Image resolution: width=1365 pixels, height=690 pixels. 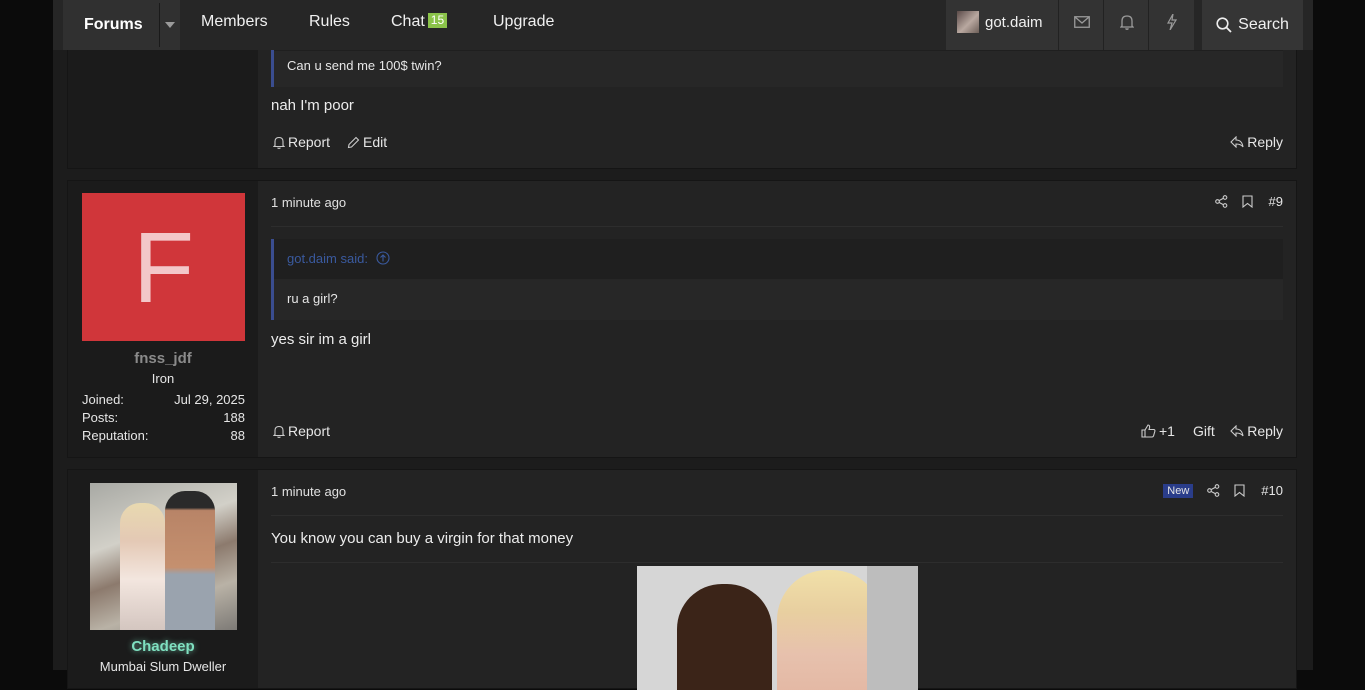 What do you see at coordinates (778, 69) in the screenshot?
I see `quote-text: Can u send me 100$ twin?` at bounding box center [778, 69].